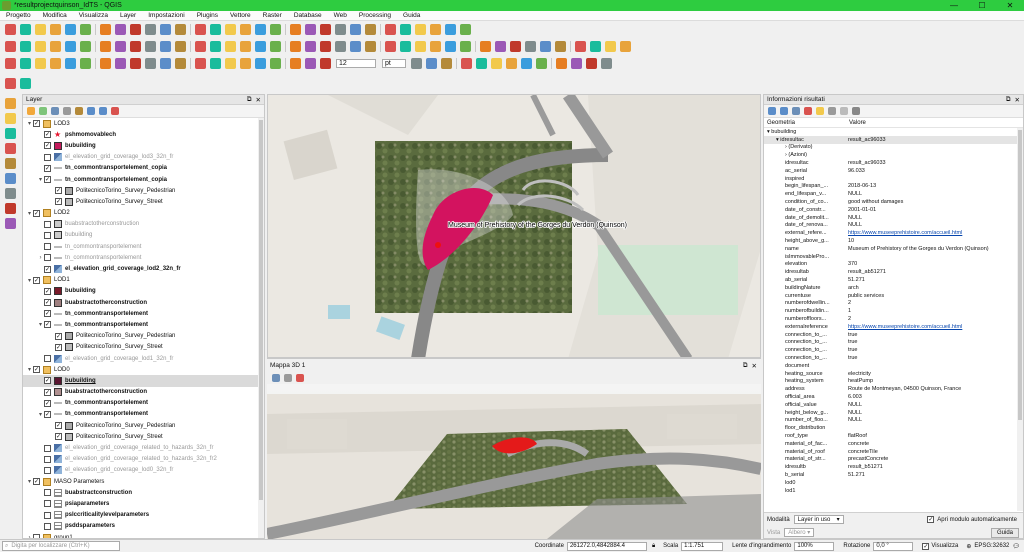 The height and width of the screenshot is (552, 1024). I want to click on layer-tree-row: ✓ ★ pshmomovablech, so click(143, 134).